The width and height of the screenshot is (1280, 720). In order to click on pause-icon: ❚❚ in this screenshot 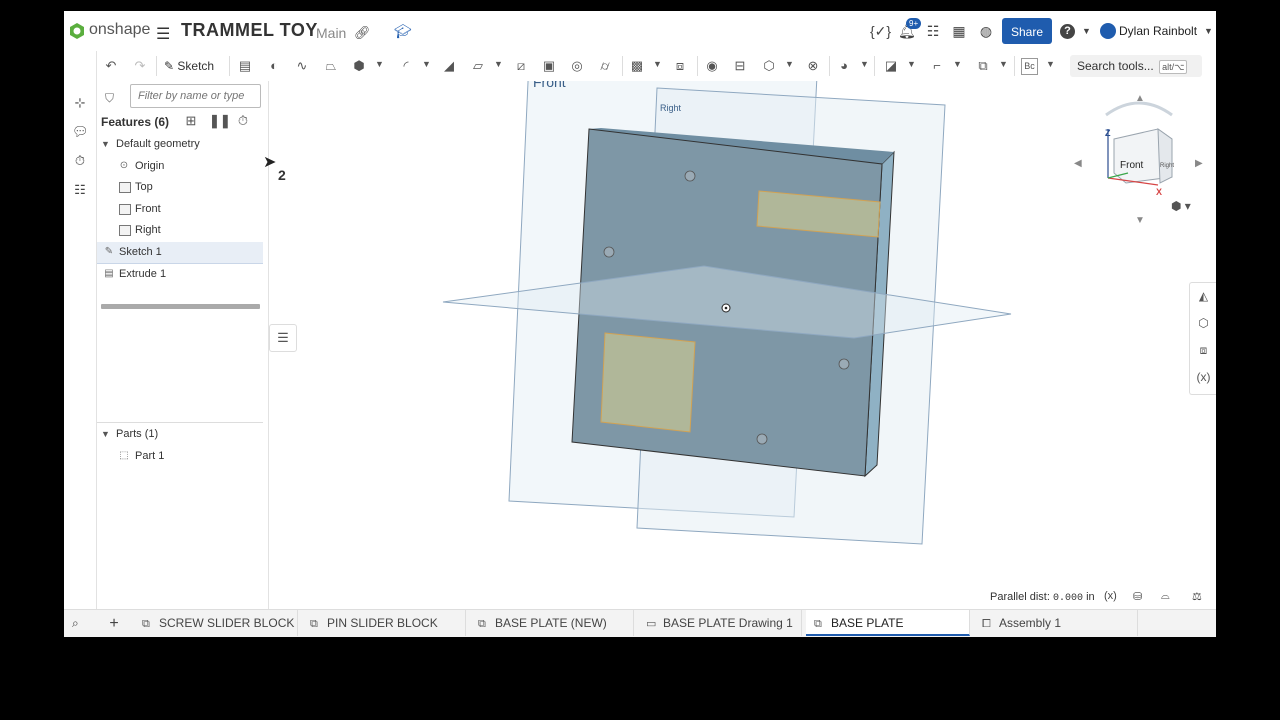, I will do `click(220, 121)`.